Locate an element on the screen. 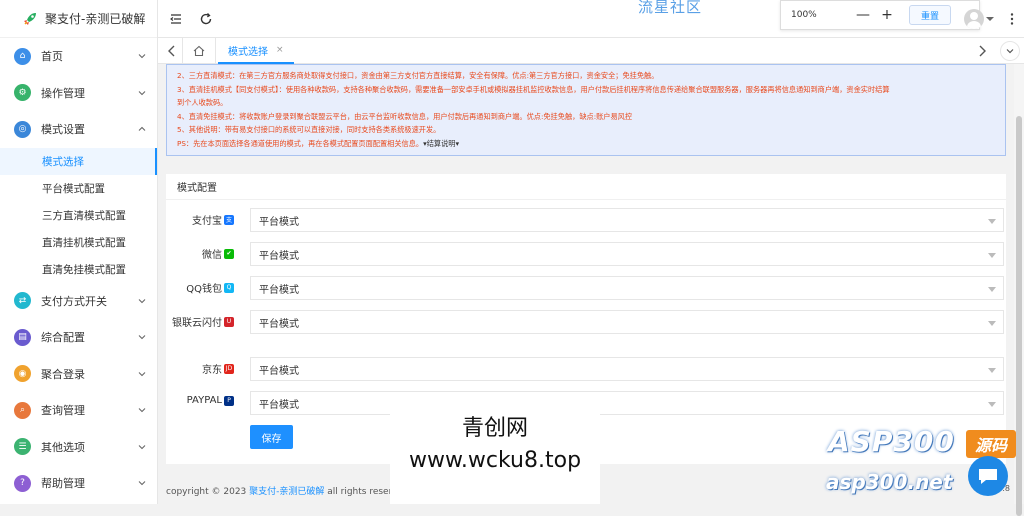 The height and width of the screenshot is (516, 1024). notice-line: 5、其他说明：带有易支付接口的系统可以直接对接，同时支持各类系统极速开发。 is located at coordinates (586, 130).